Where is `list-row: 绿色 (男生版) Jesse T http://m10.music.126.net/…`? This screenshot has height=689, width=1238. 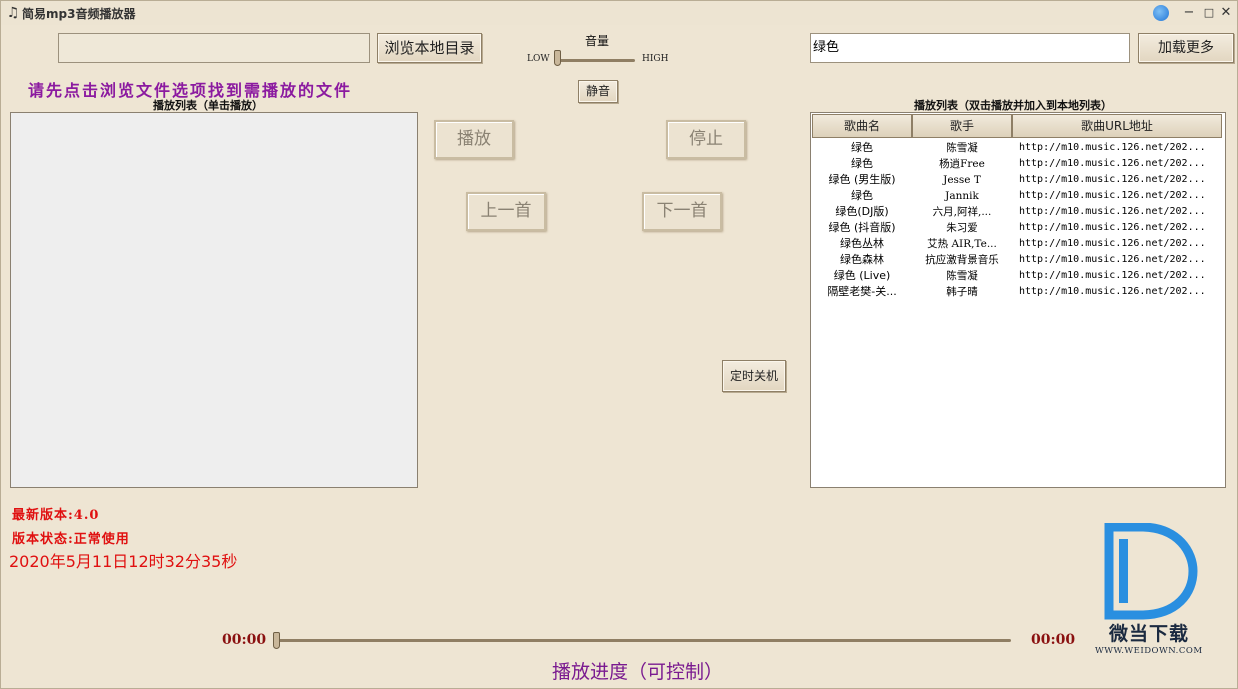
list-row: 绿色 (男生版) Jesse T http://m10.music.126.net/… is located at coordinates (1017, 180).